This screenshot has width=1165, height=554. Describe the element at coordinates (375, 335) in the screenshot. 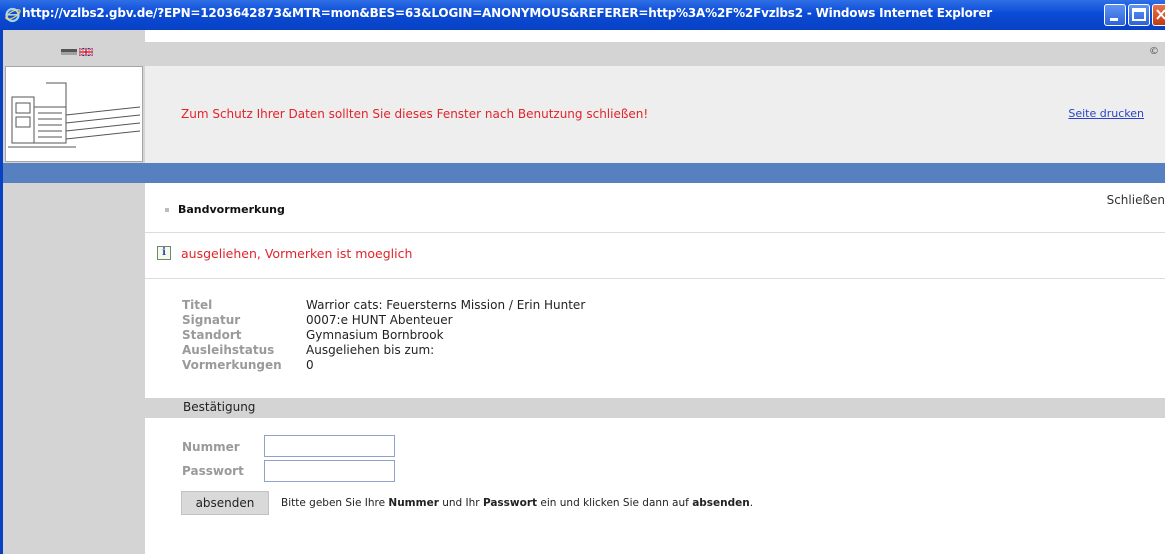

I see `detail-value: Gymnasium Bornbrook` at that location.